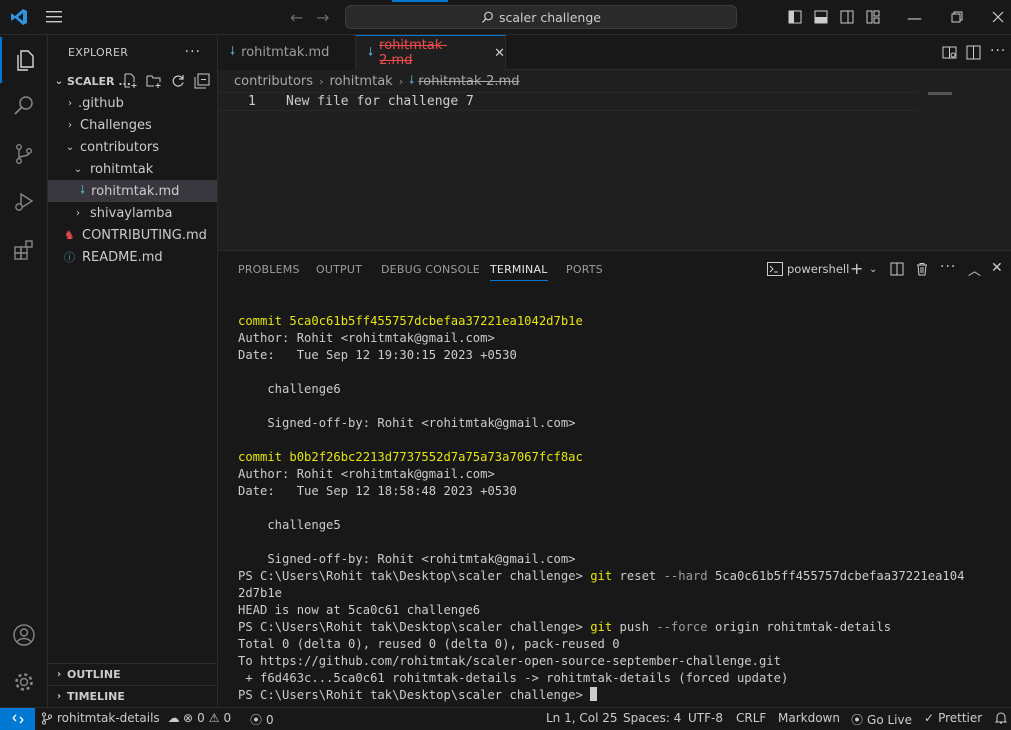  I want to click on editor-line: 1 New file for challenge 7, so click(568, 101).